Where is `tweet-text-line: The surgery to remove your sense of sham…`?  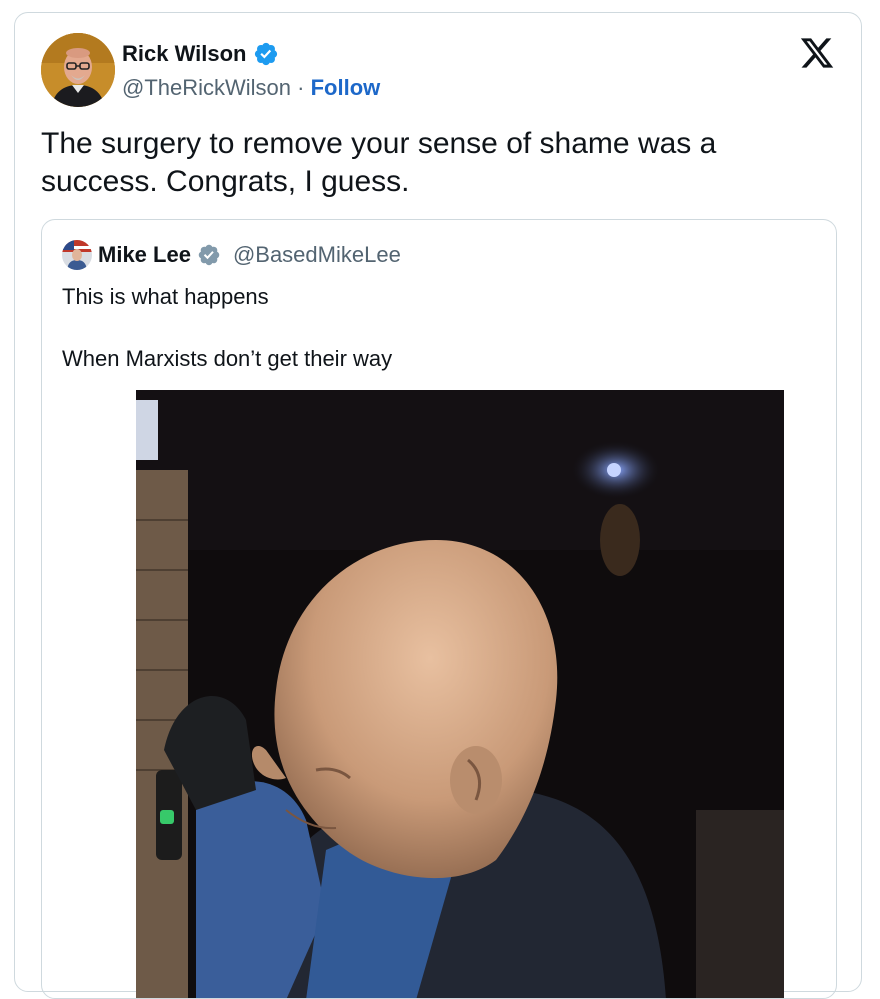 tweet-text-line: The surgery to remove your sense of sham… is located at coordinates (379, 143).